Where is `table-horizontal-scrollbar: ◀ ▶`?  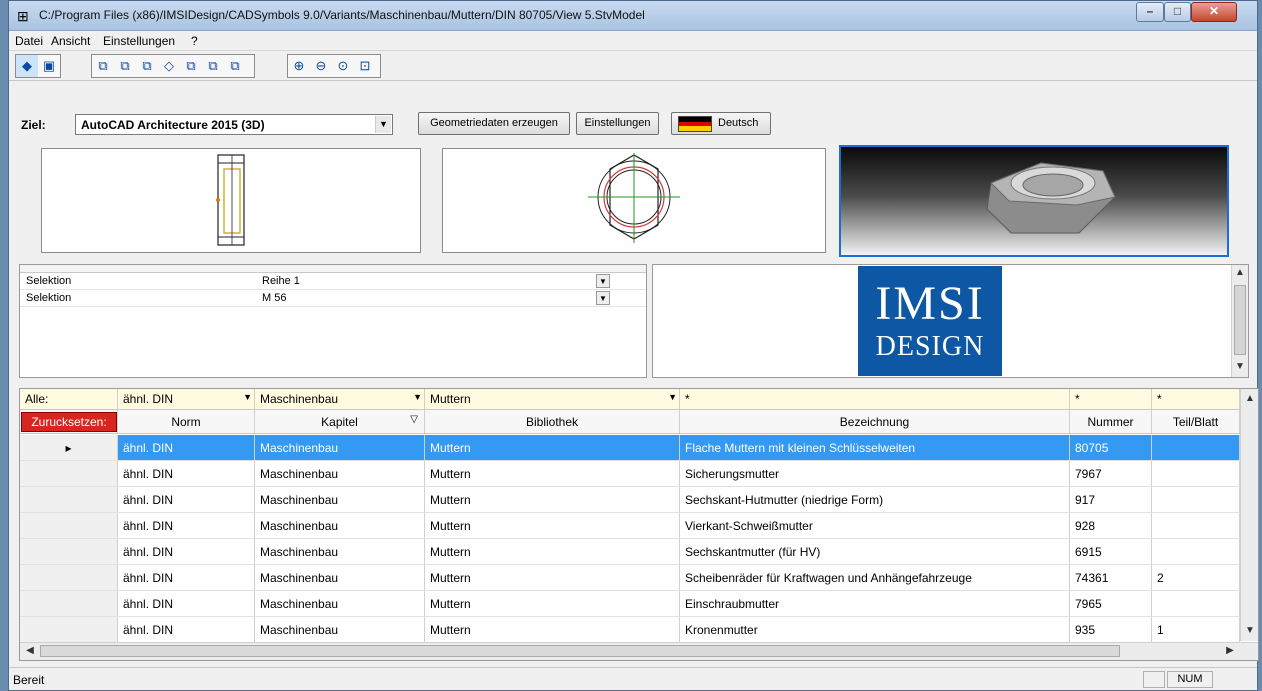
table-horizontal-scrollbar: ◀ ▶ is located at coordinates (639, 651).